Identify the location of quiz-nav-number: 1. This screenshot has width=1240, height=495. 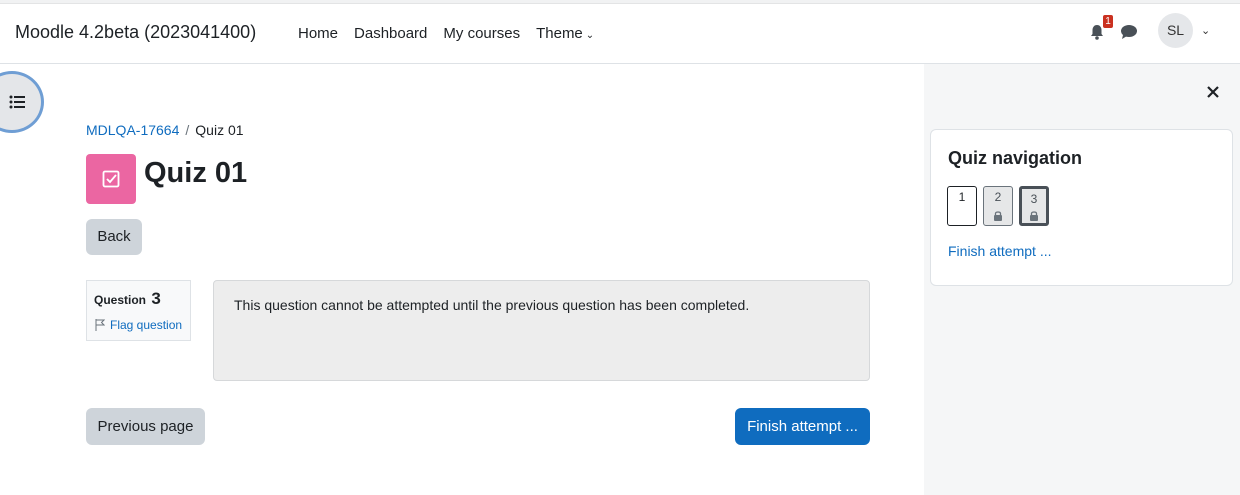
(962, 197).